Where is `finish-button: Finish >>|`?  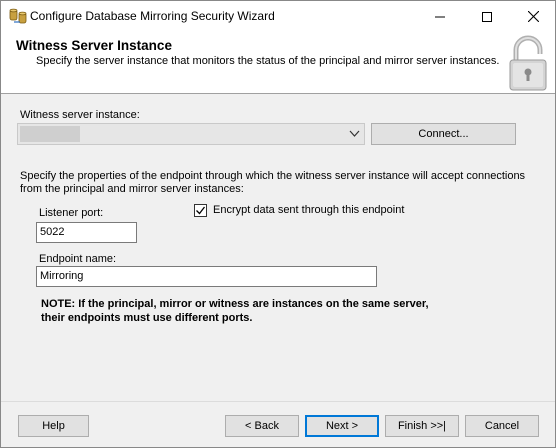
finish-button: Finish >>| is located at coordinates (422, 426).